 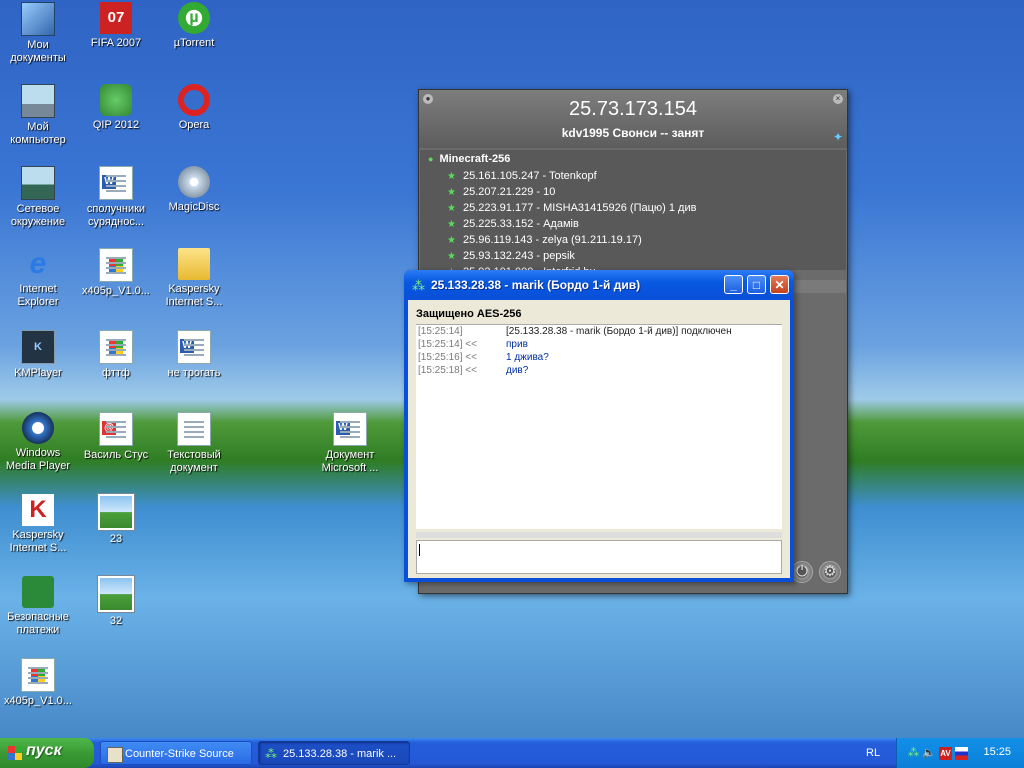 I want to click on desktop-icon-label: MagicDisc, so click(x=194, y=207).